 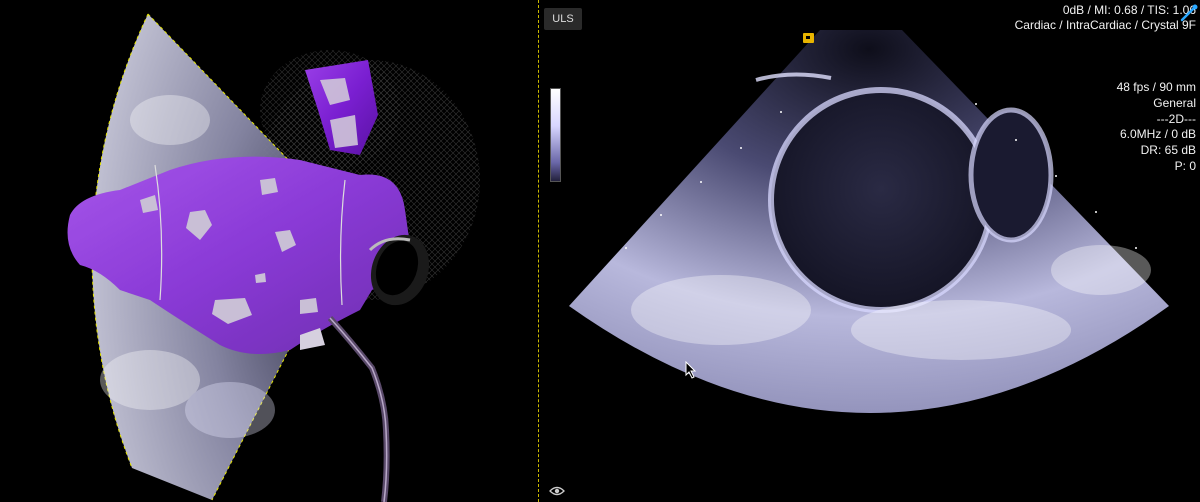 What do you see at coordinates (358, 408) in the screenshot?
I see `catheter` at bounding box center [358, 408].